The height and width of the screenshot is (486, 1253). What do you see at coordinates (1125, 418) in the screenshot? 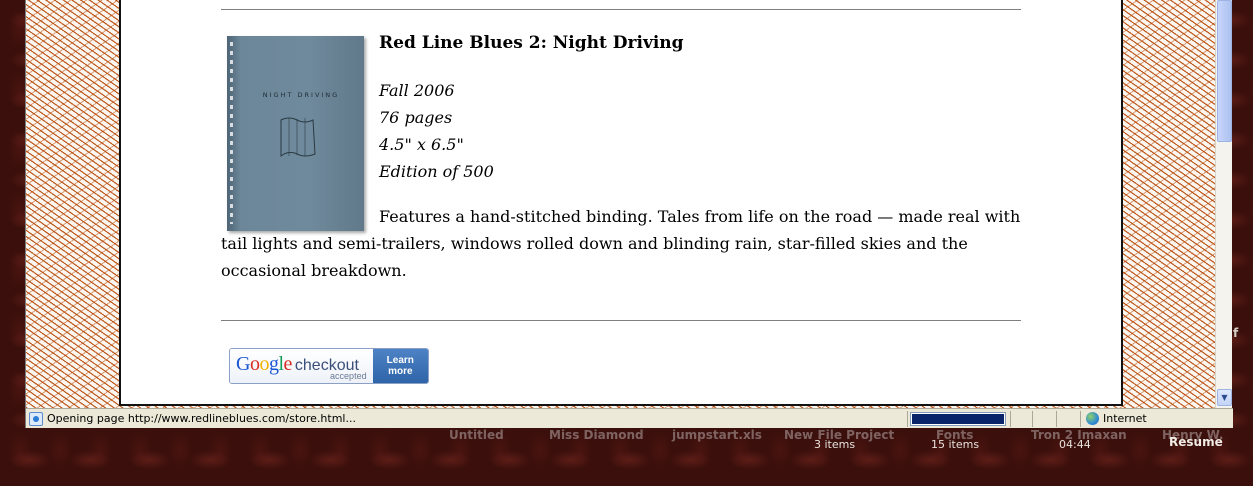
I see `security-zone: Internet` at bounding box center [1125, 418].